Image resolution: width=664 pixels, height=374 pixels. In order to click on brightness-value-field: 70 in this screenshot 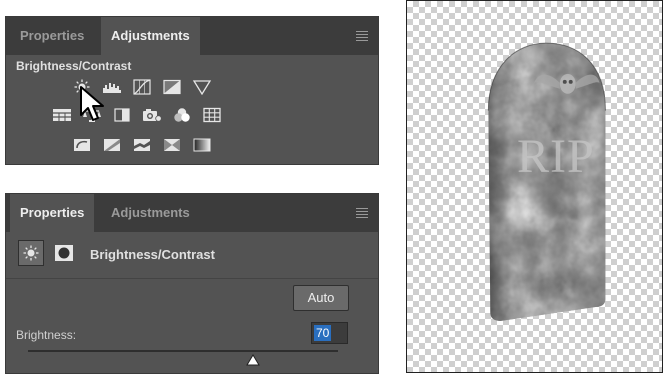, I will do `click(329, 333)`.